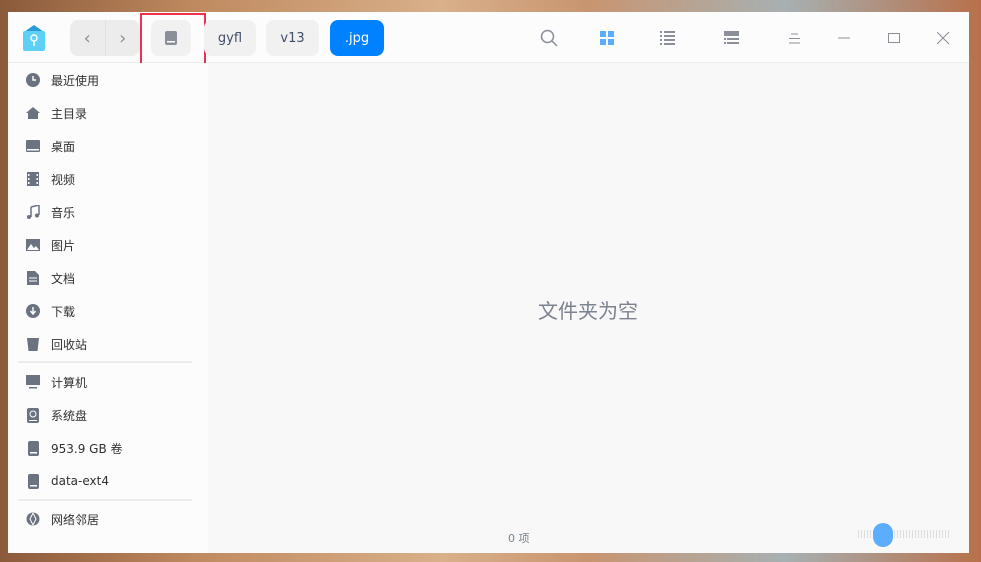 The width and height of the screenshot is (981, 562). I want to click on sidebar-item-network: 网络邻居, so click(62, 519).